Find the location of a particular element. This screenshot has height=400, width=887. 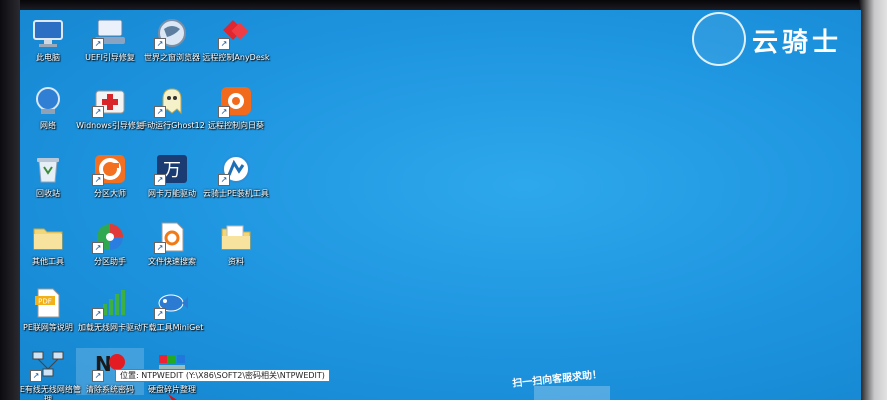

desktop-icon-ghost: ↗ 手动运行Ghost12 is located at coordinates (172, 107).